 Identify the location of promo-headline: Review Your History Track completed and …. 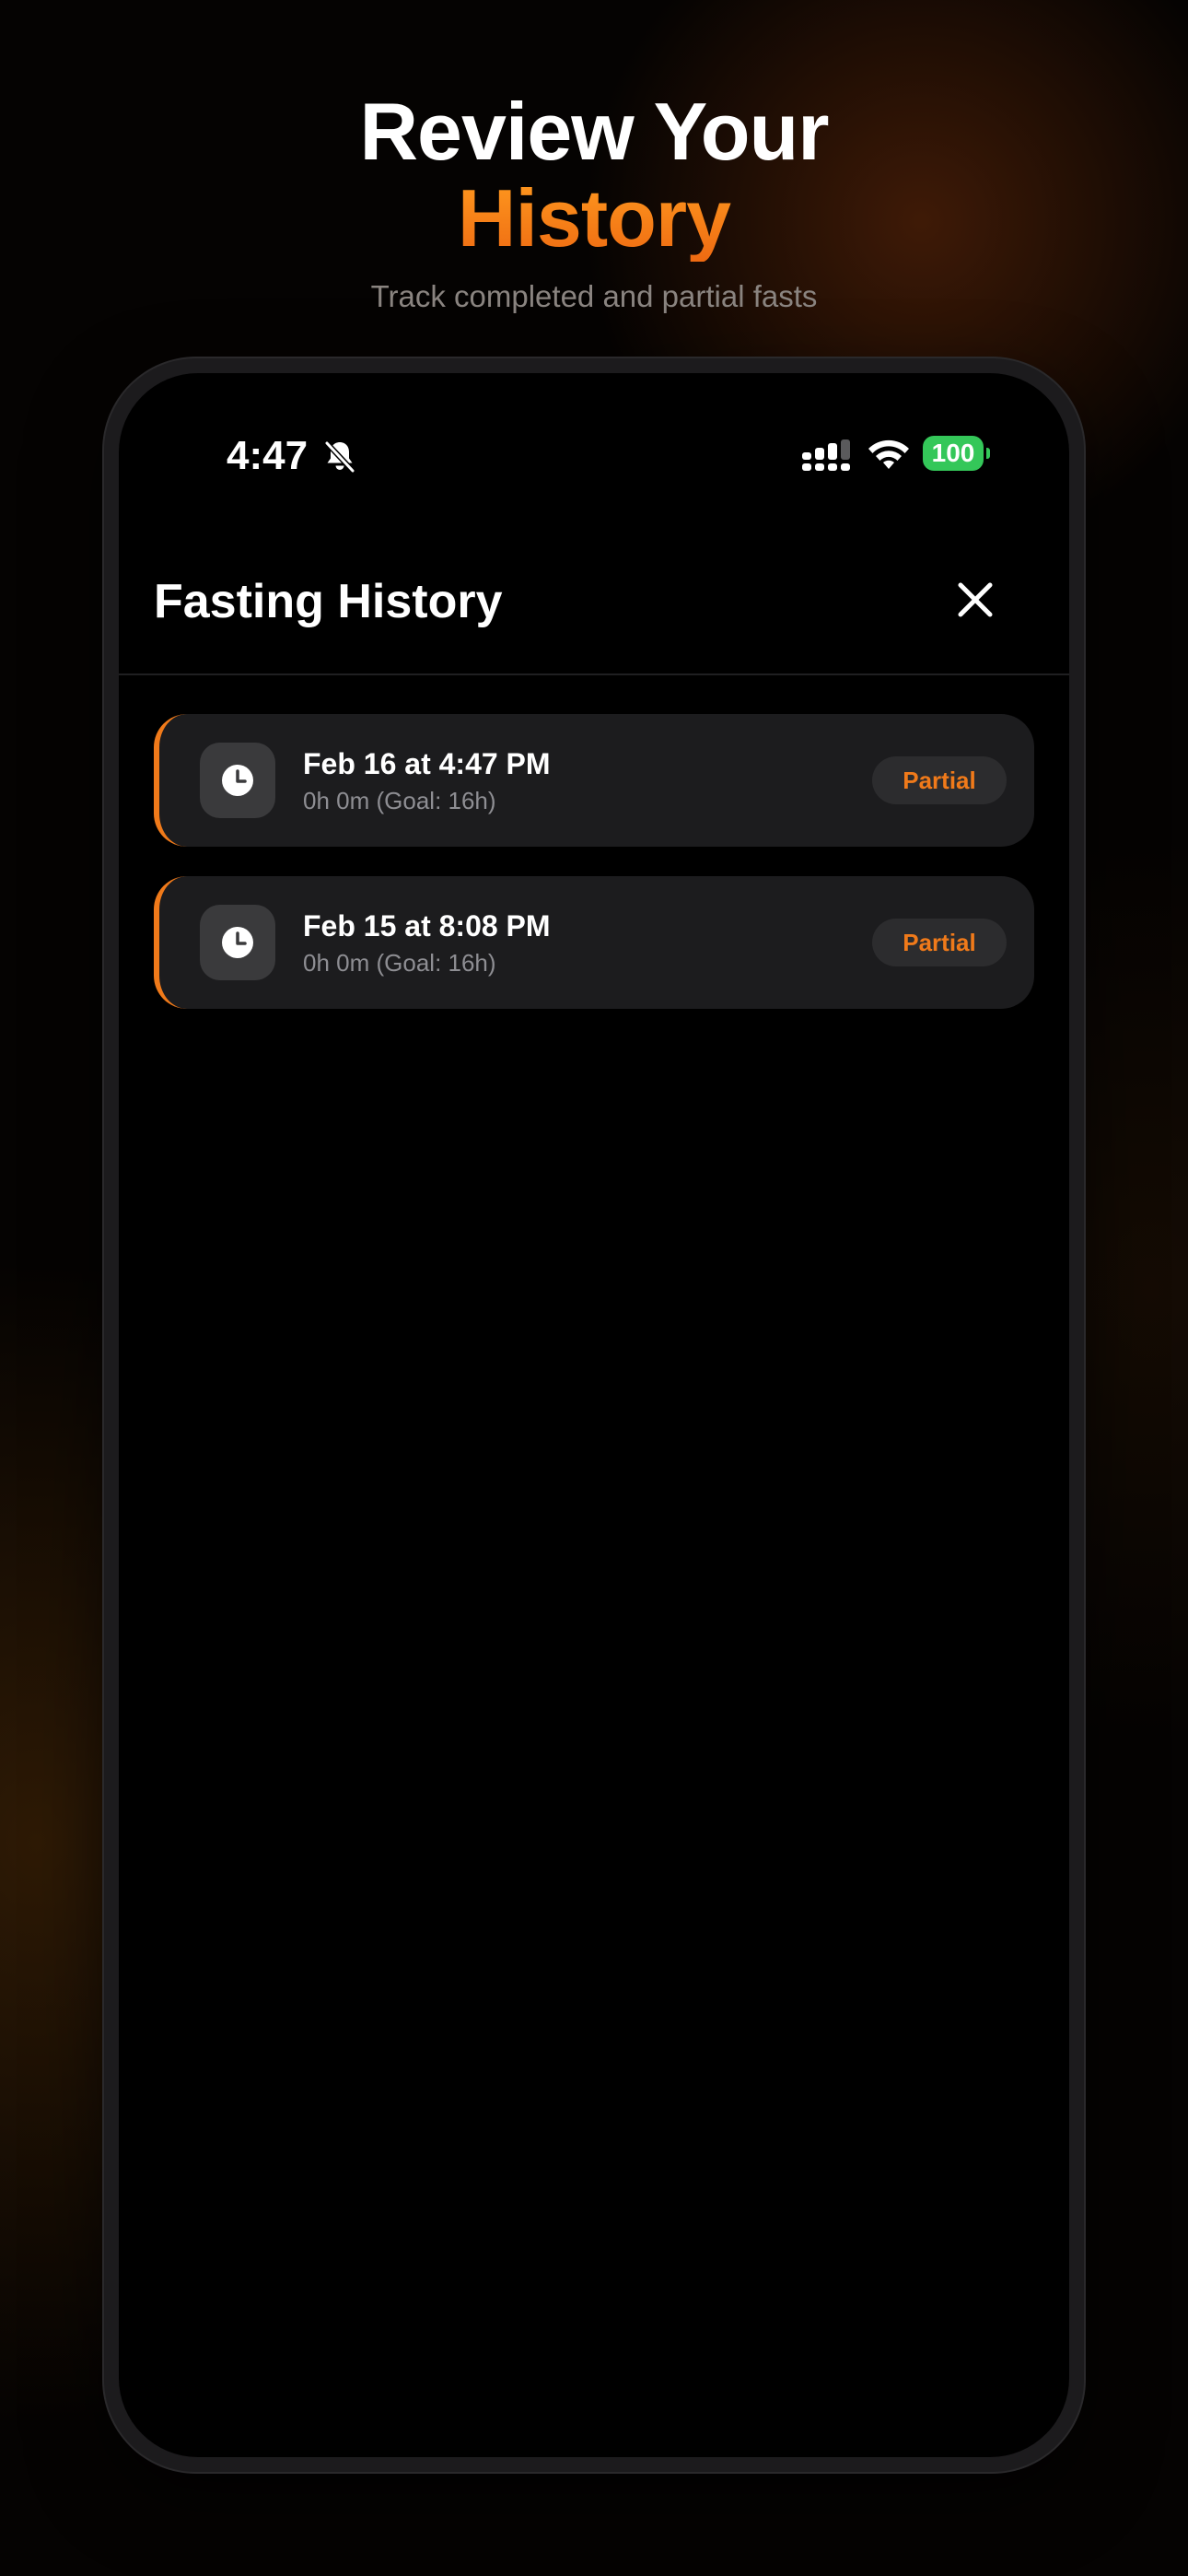
(594, 201).